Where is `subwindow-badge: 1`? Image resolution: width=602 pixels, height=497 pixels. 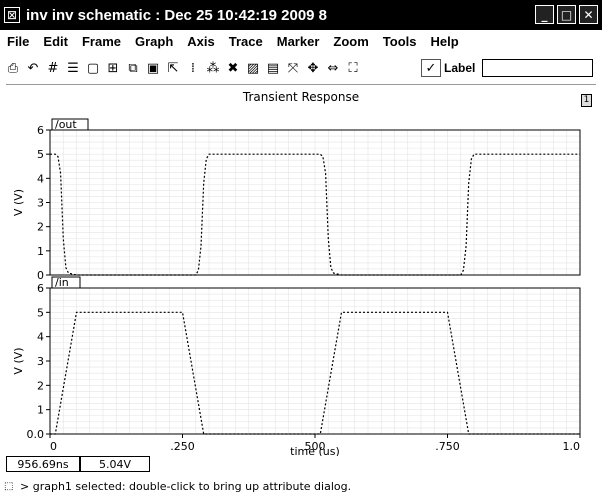
subwindow-badge: 1 is located at coordinates (586, 100).